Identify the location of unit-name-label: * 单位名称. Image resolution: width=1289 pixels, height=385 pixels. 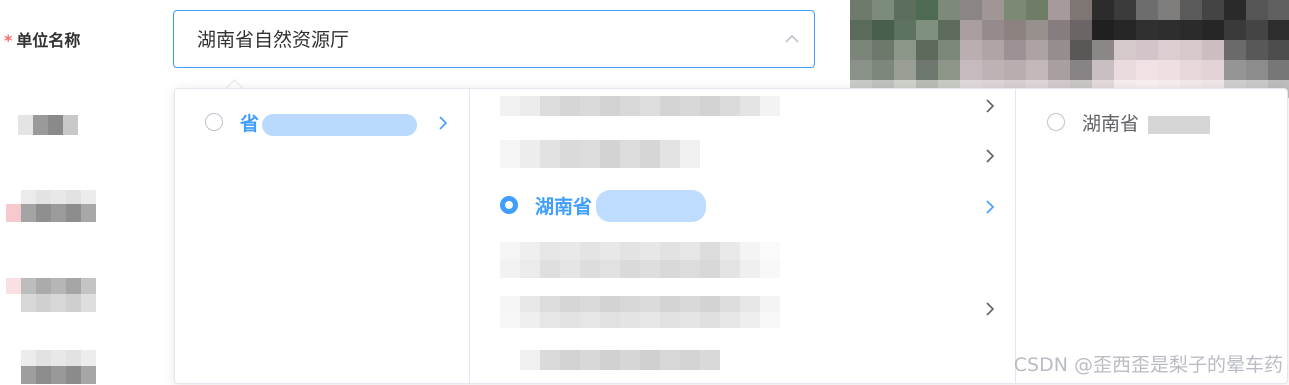
(42, 41).